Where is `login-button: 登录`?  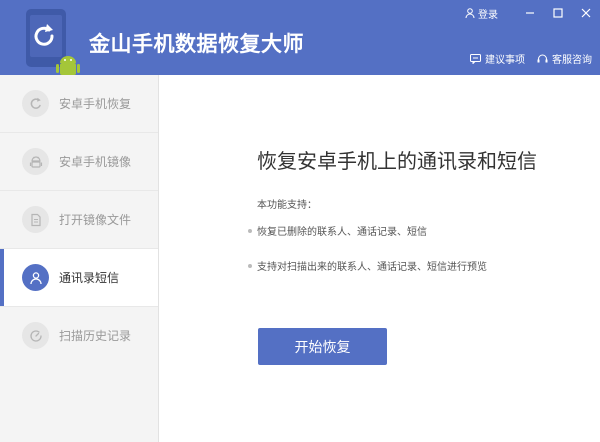
login-button: 登录 is located at coordinates (481, 13).